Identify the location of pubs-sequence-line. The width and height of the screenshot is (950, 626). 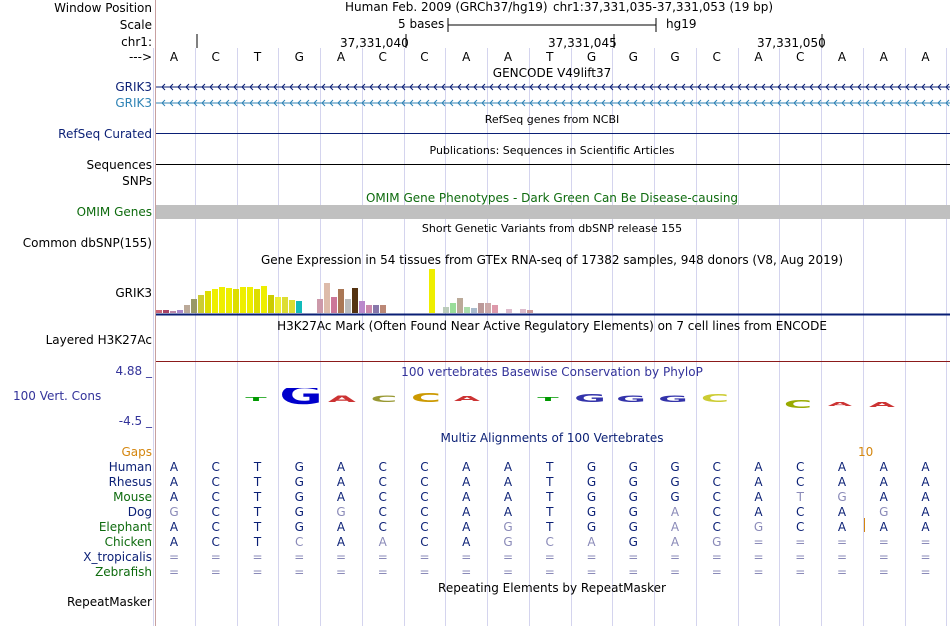
(553, 164).